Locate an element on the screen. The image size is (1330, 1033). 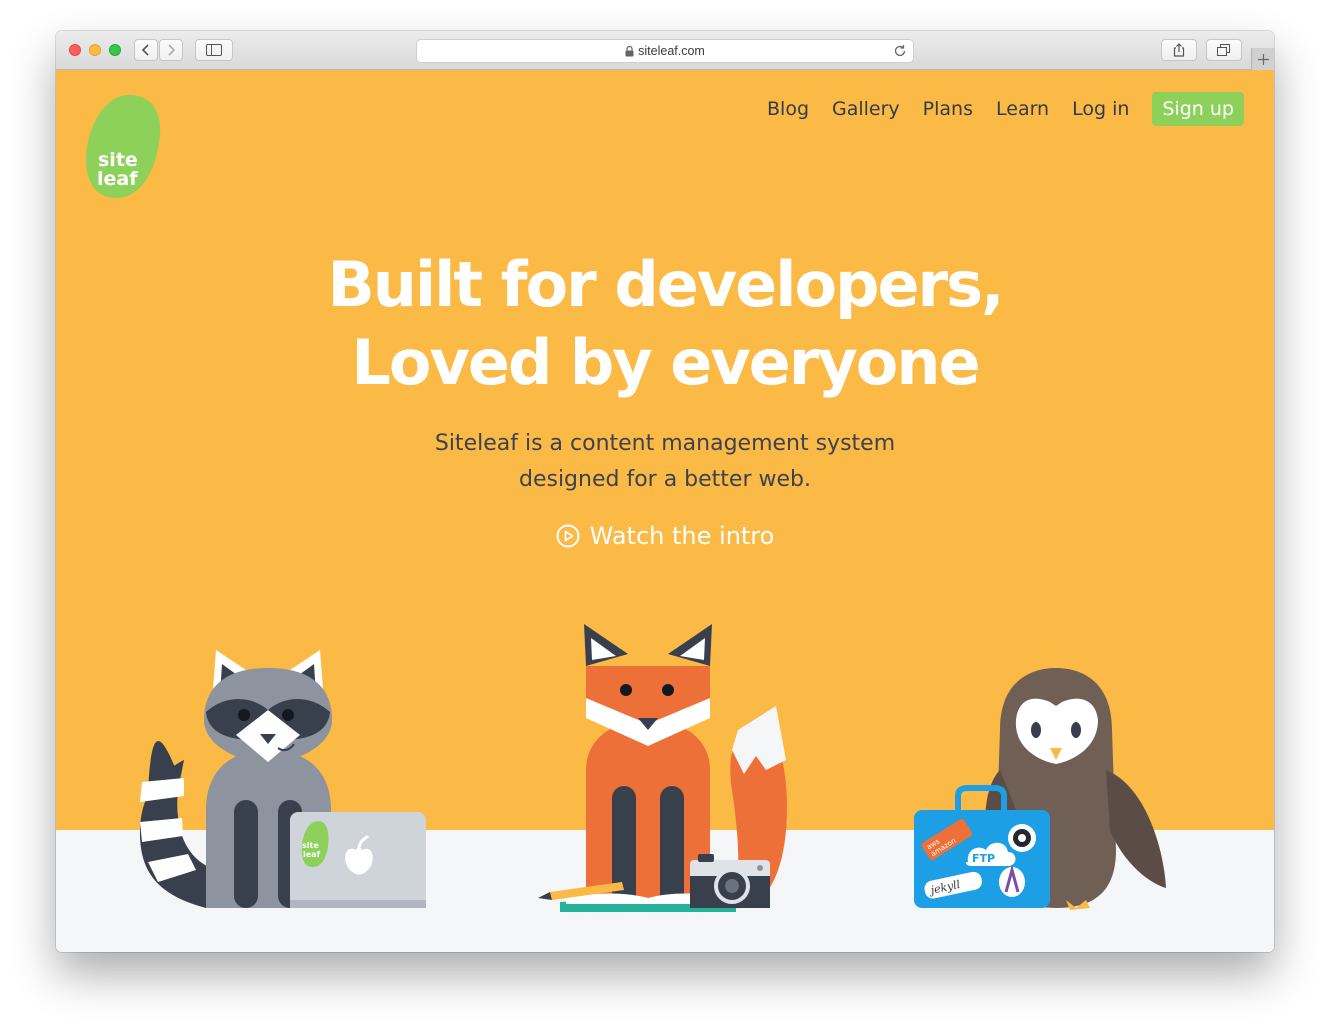
tabs-icon is located at coordinates (1223, 50).